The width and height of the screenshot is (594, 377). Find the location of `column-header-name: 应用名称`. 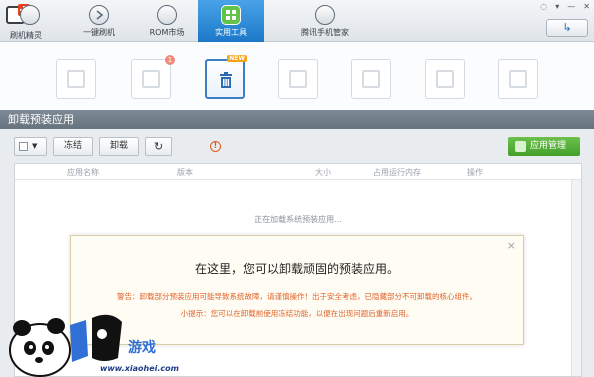

column-header-name: 应用名称 is located at coordinates (83, 172).